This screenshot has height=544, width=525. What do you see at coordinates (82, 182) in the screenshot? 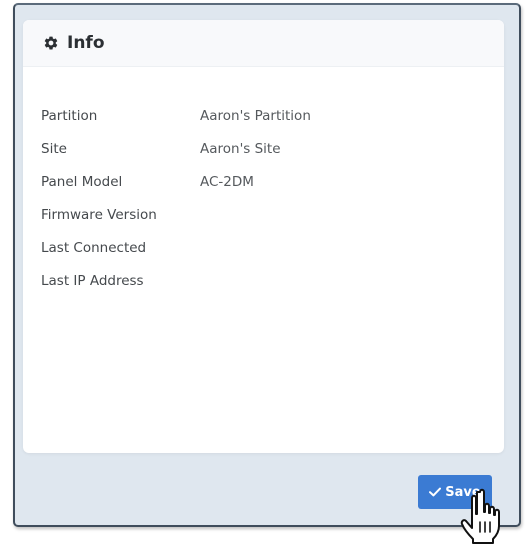
I see `info-label: Panel Model` at bounding box center [82, 182].